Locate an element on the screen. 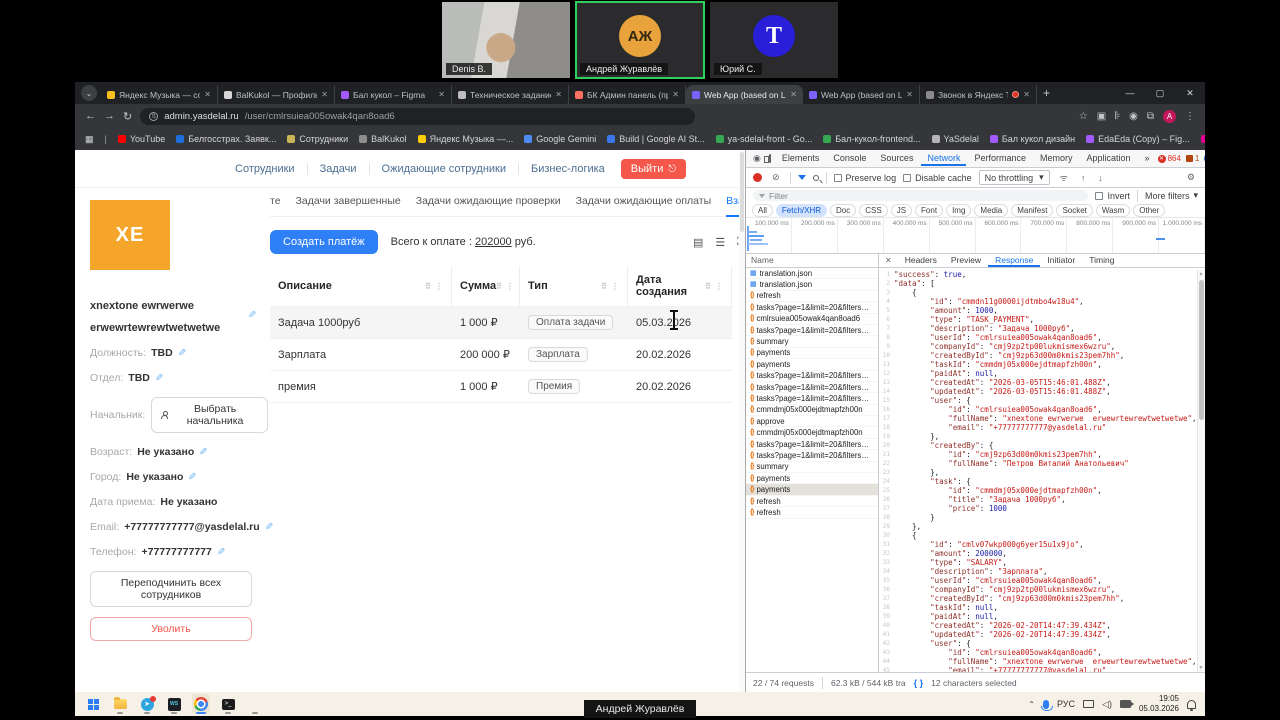 The width and height of the screenshot is (1280, 720). more-filters-button: More filters is located at coordinates (1171, 195).